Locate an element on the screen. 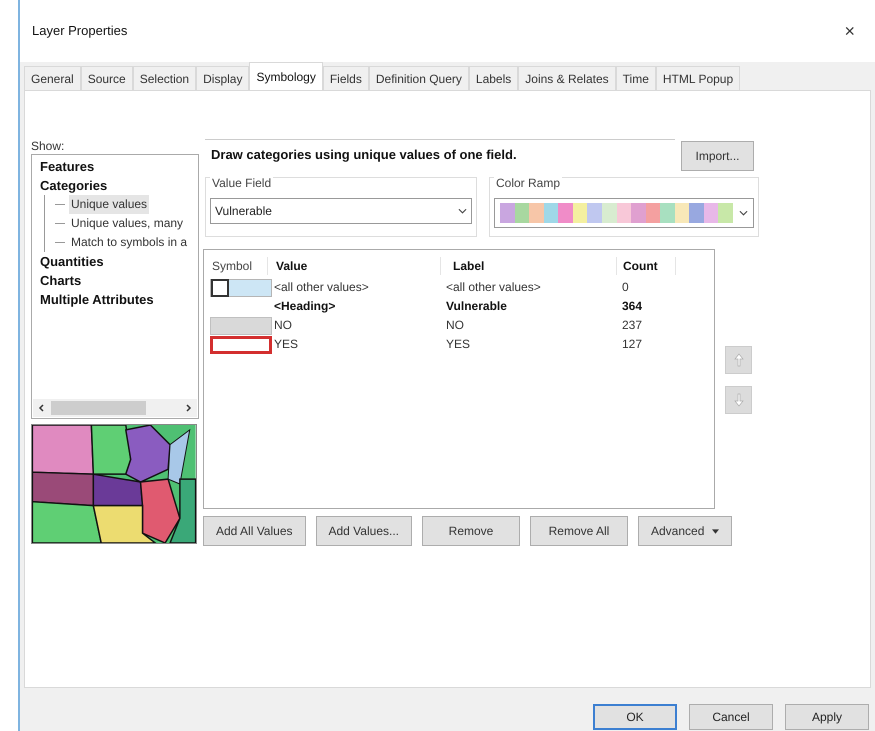  dialog-button: Cancel is located at coordinates (731, 717).